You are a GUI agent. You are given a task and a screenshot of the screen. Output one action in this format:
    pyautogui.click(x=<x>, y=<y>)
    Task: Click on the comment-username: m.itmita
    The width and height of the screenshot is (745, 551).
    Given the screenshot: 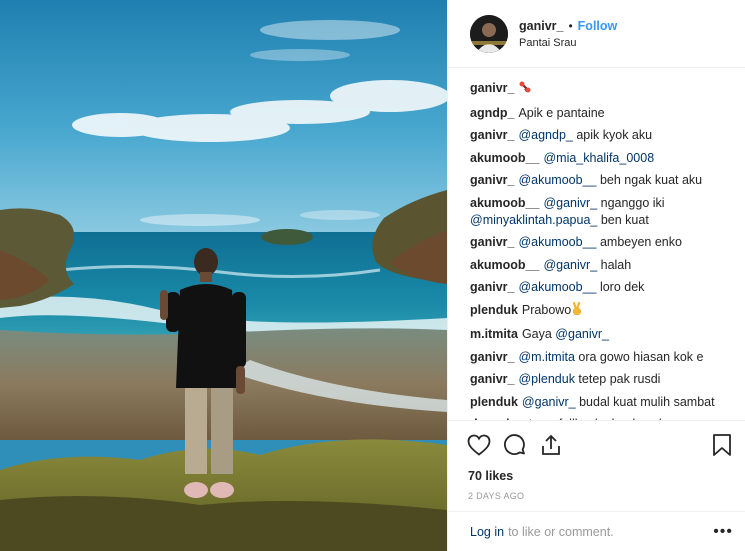 What is the action you would take?
    pyautogui.click(x=494, y=334)
    